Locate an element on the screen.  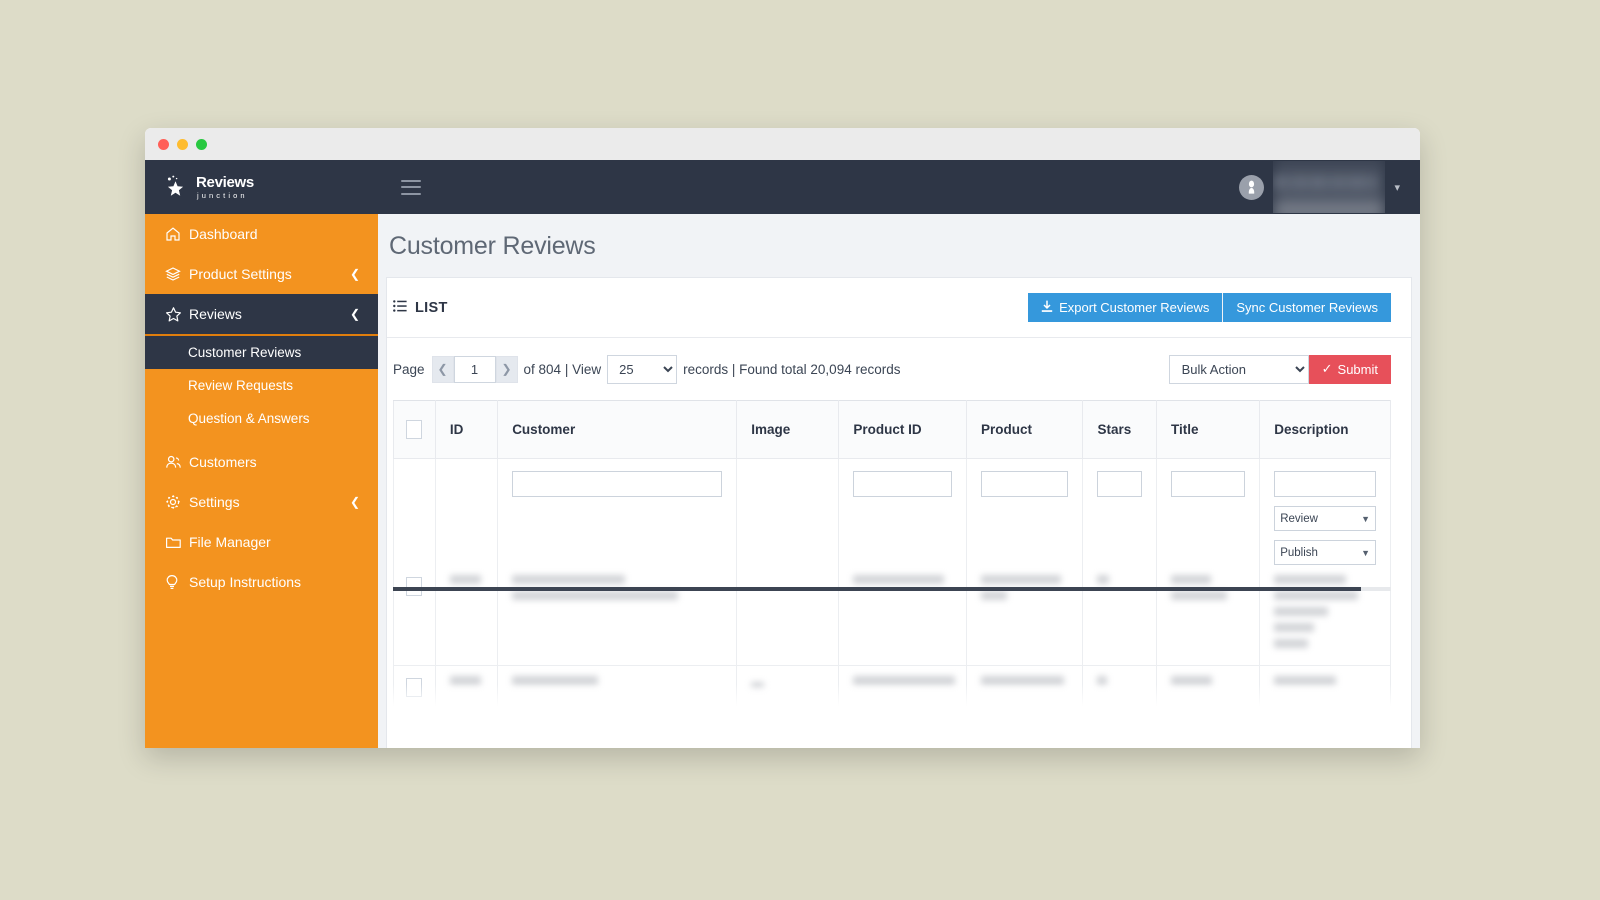
download-icon is located at coordinates (1047, 308).